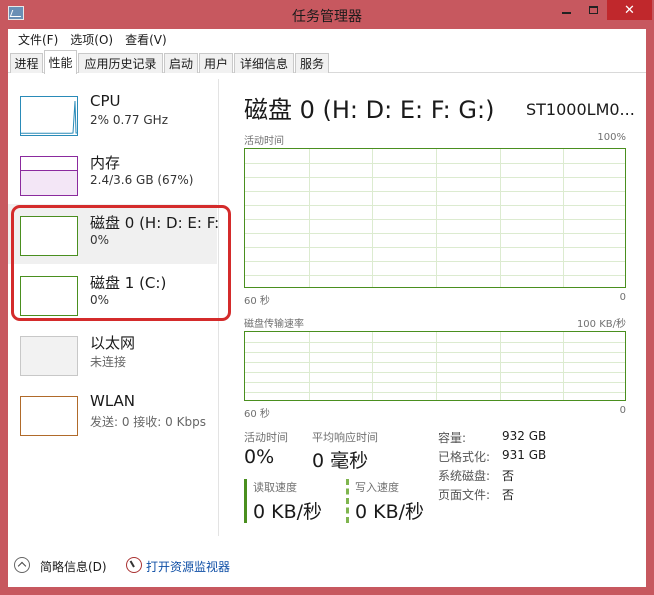 The height and width of the screenshot is (595, 654). I want to click on tab-services: 服务, so click(312, 63).